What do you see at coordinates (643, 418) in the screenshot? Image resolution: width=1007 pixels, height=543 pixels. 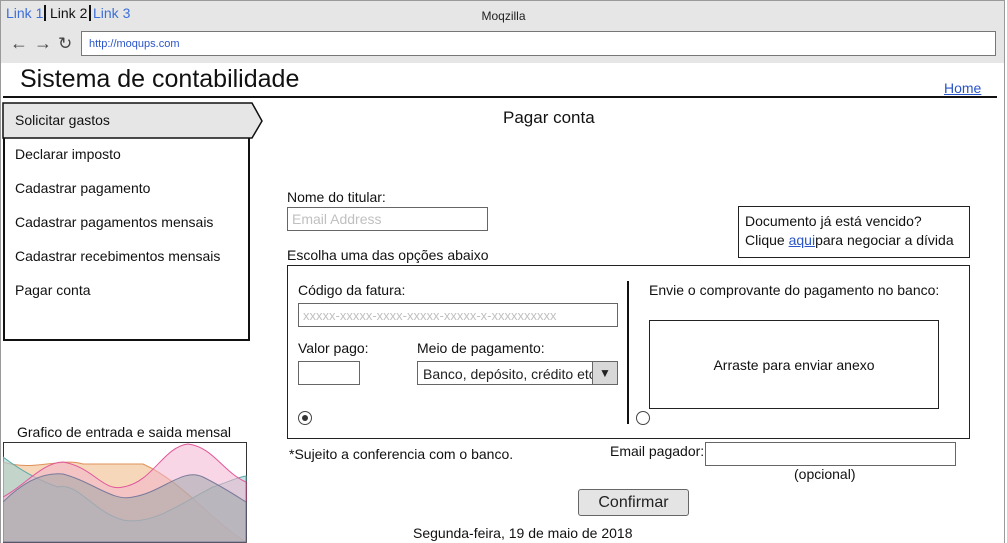 I see `option-right-radio` at bounding box center [643, 418].